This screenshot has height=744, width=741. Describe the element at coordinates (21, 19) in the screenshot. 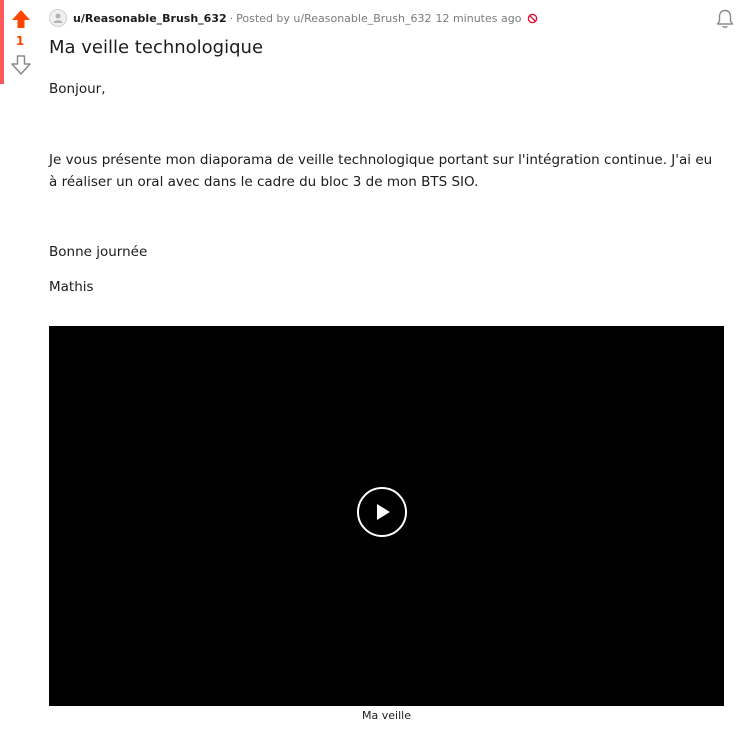

I see `arrow-up-icon` at that location.